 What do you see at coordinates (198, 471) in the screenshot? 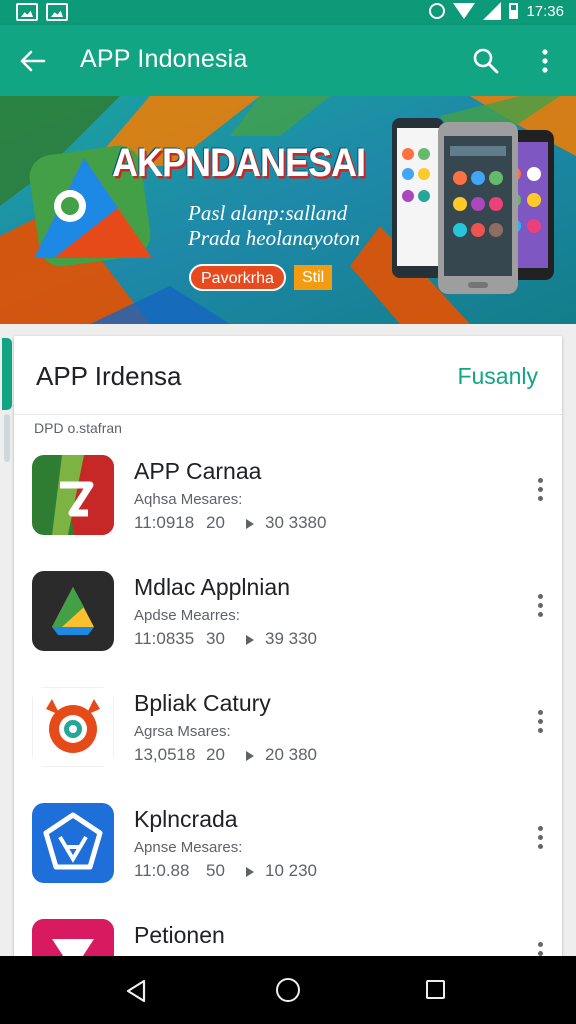
I see `app-name: APP Carnaa` at bounding box center [198, 471].